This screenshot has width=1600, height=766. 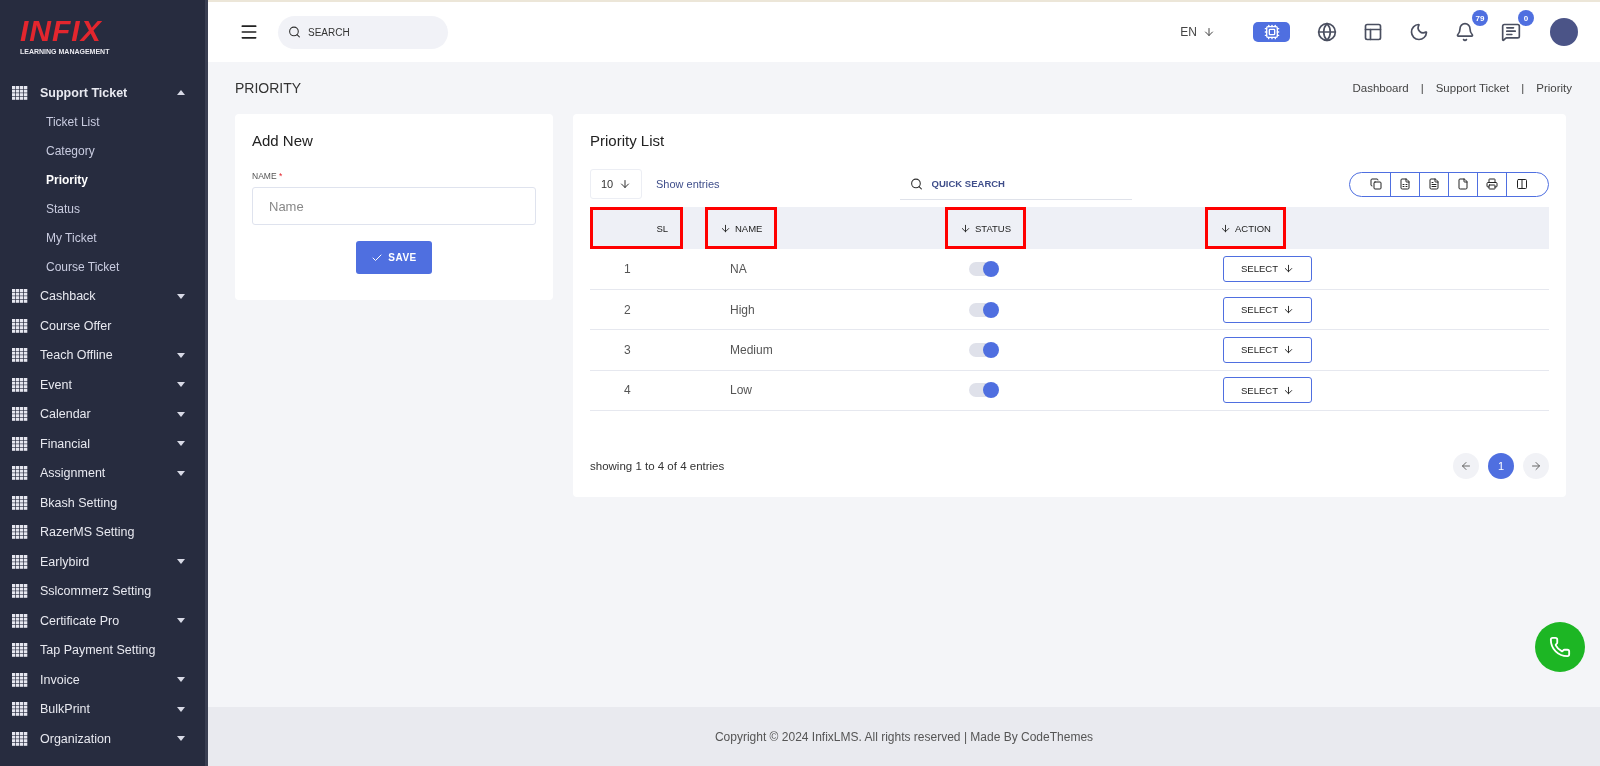 What do you see at coordinates (394, 206) in the screenshot?
I see `name-input: Name` at bounding box center [394, 206].